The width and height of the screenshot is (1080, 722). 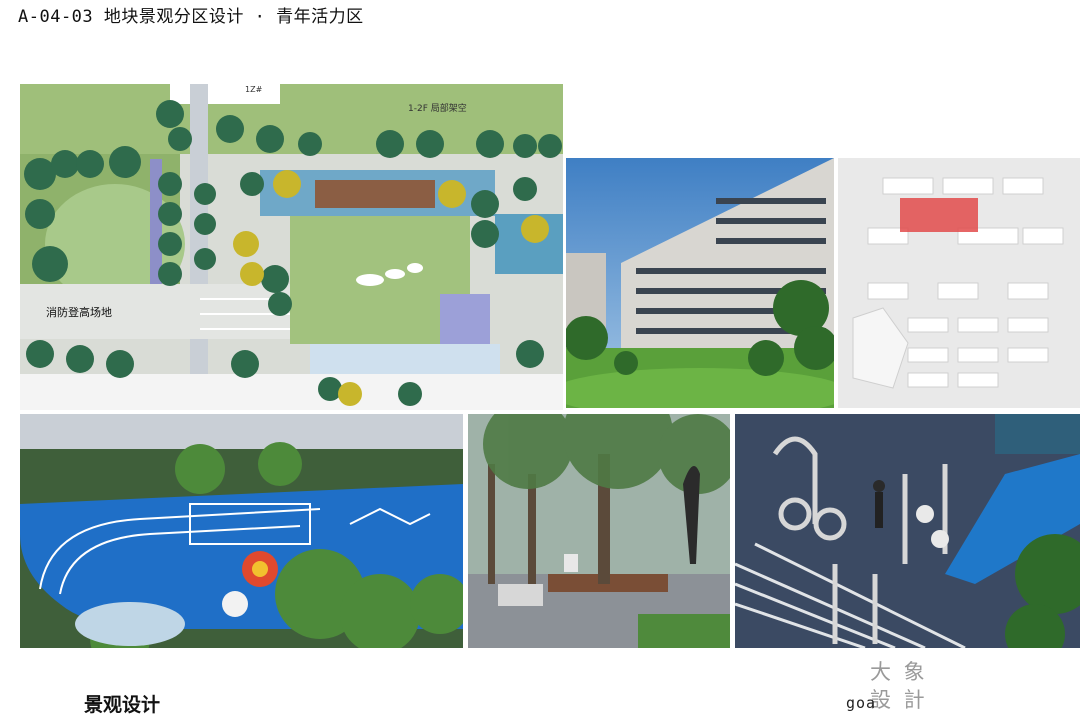 What do you see at coordinates (899, 672) in the screenshot?
I see `logo-cn-line-1: 大 象` at bounding box center [899, 672].